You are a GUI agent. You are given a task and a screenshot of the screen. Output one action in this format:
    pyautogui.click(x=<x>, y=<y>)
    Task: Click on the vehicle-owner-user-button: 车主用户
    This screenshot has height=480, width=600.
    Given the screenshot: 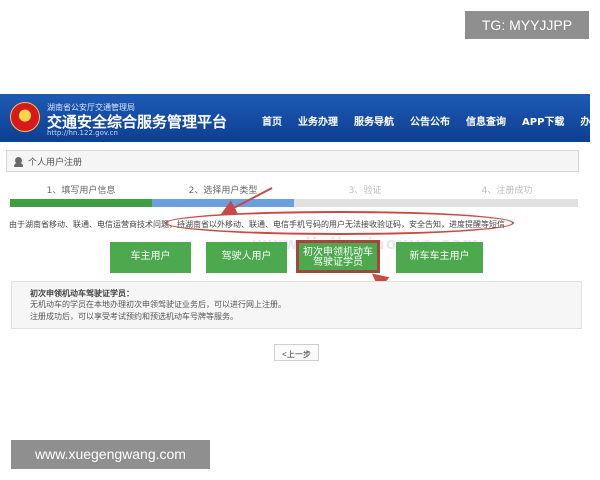 What is the action you would take?
    pyautogui.click(x=150, y=257)
    